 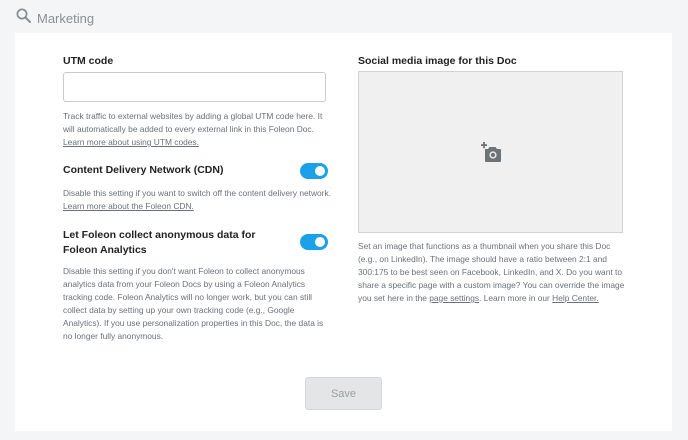 I want to click on cdn-learn-more-link: Learn more about the Foleon CDN., so click(x=128, y=206).